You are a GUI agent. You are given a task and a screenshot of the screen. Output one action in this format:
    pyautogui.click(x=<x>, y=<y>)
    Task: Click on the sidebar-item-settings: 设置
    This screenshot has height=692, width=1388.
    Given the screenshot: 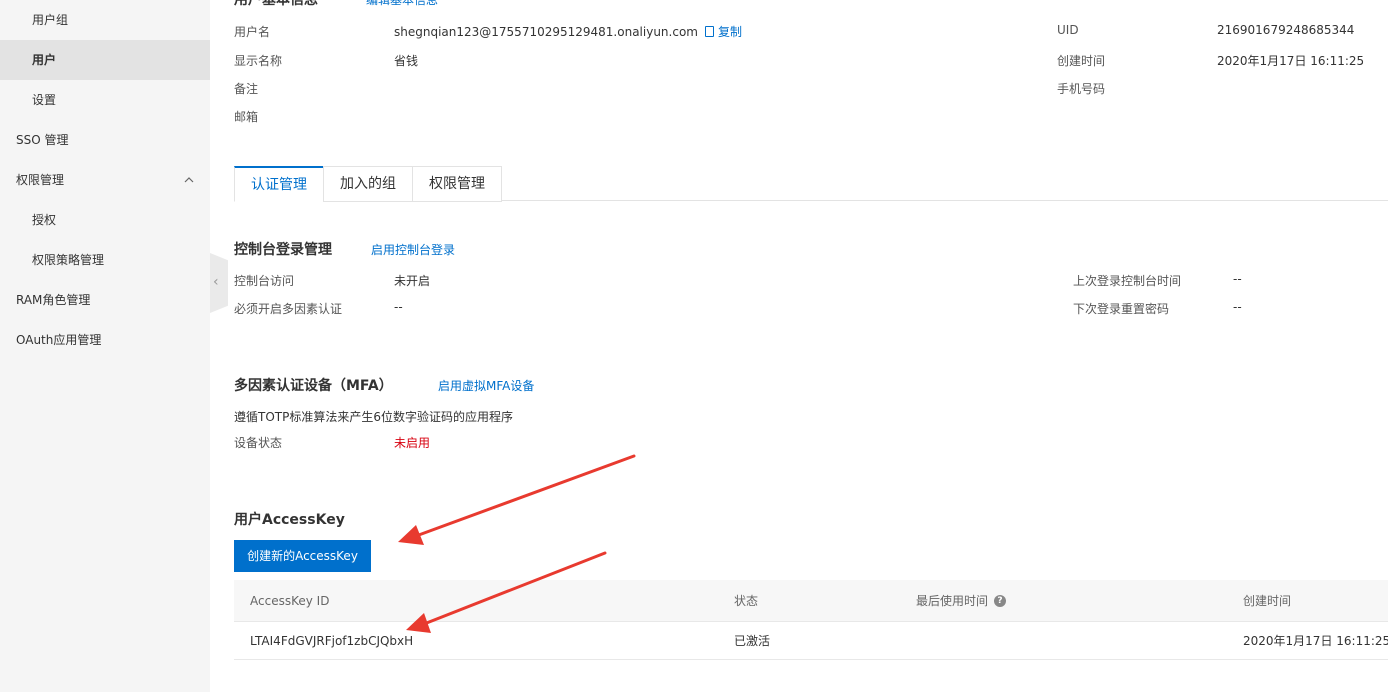 What is the action you would take?
    pyautogui.click(x=105, y=100)
    